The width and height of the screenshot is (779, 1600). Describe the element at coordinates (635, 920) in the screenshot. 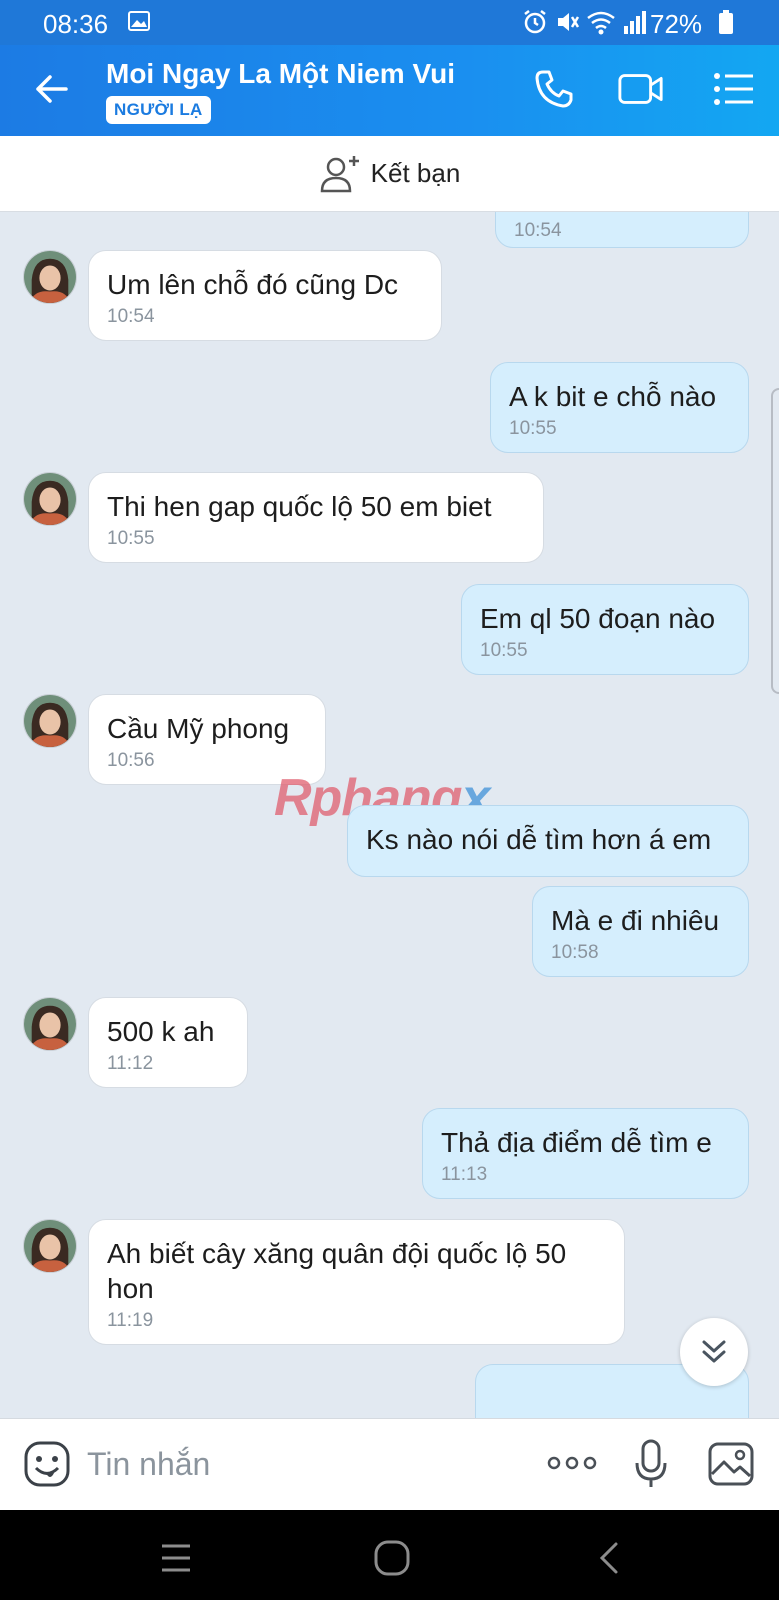

I see `message-text: Mà e đi nhiêu` at that location.